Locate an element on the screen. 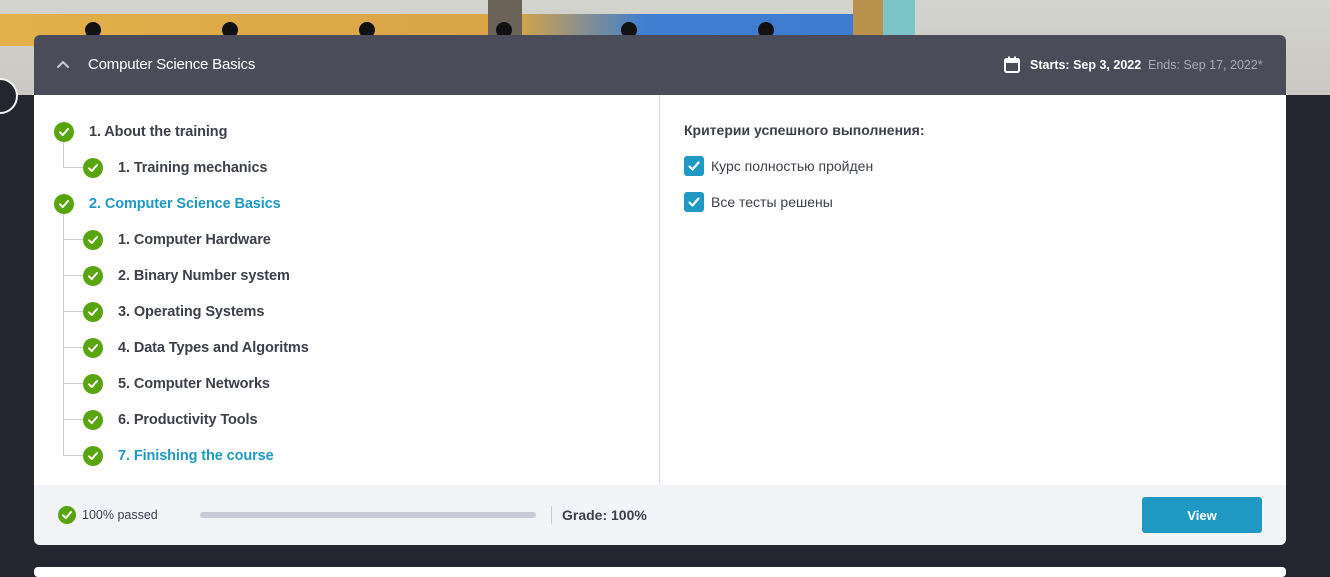 The image size is (1330, 577). outline-item-label: 6. Productivity Tools is located at coordinates (188, 420).